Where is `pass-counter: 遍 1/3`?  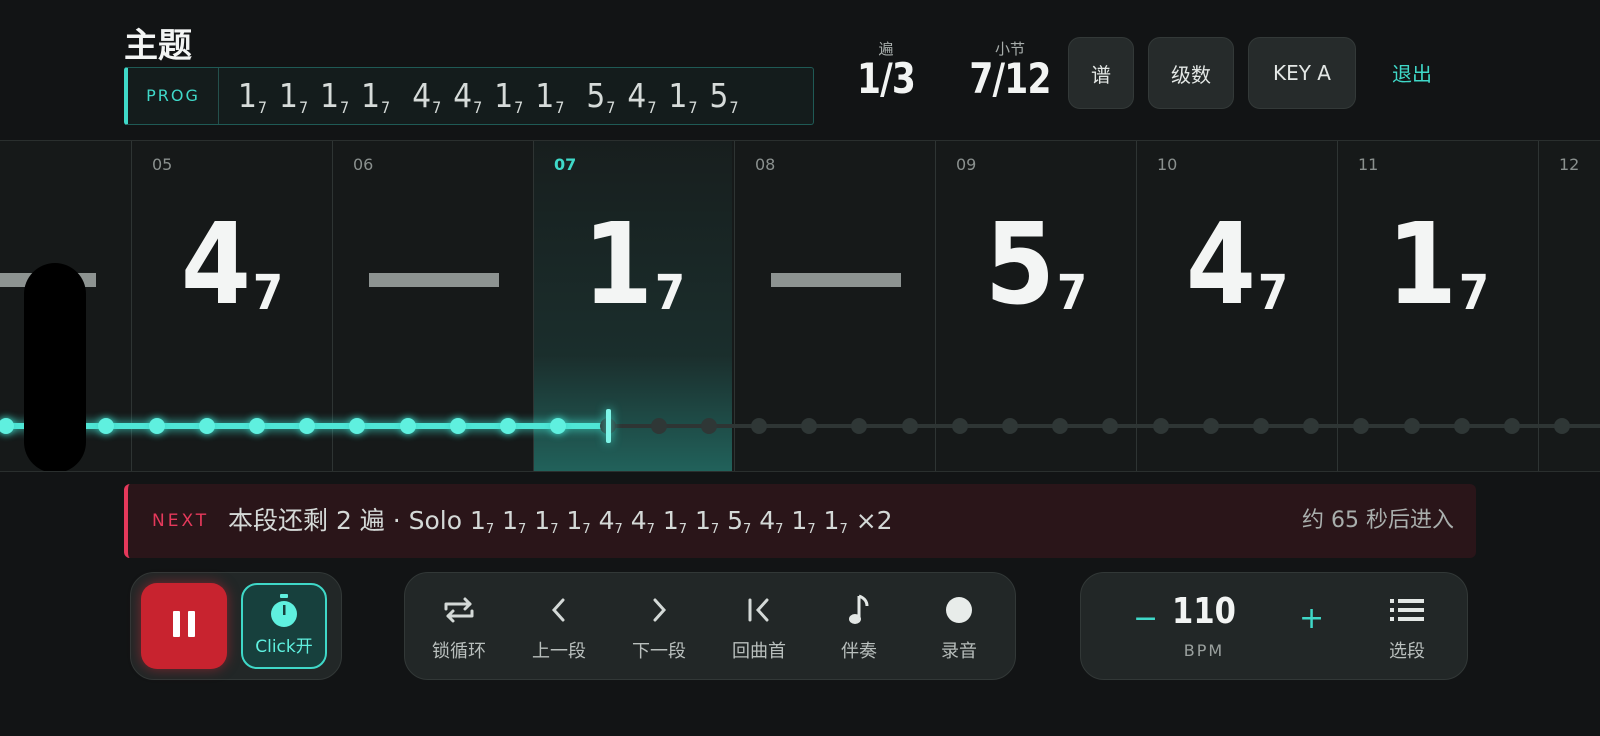
pass-counter: 遍 1/3 is located at coordinates (886, 70).